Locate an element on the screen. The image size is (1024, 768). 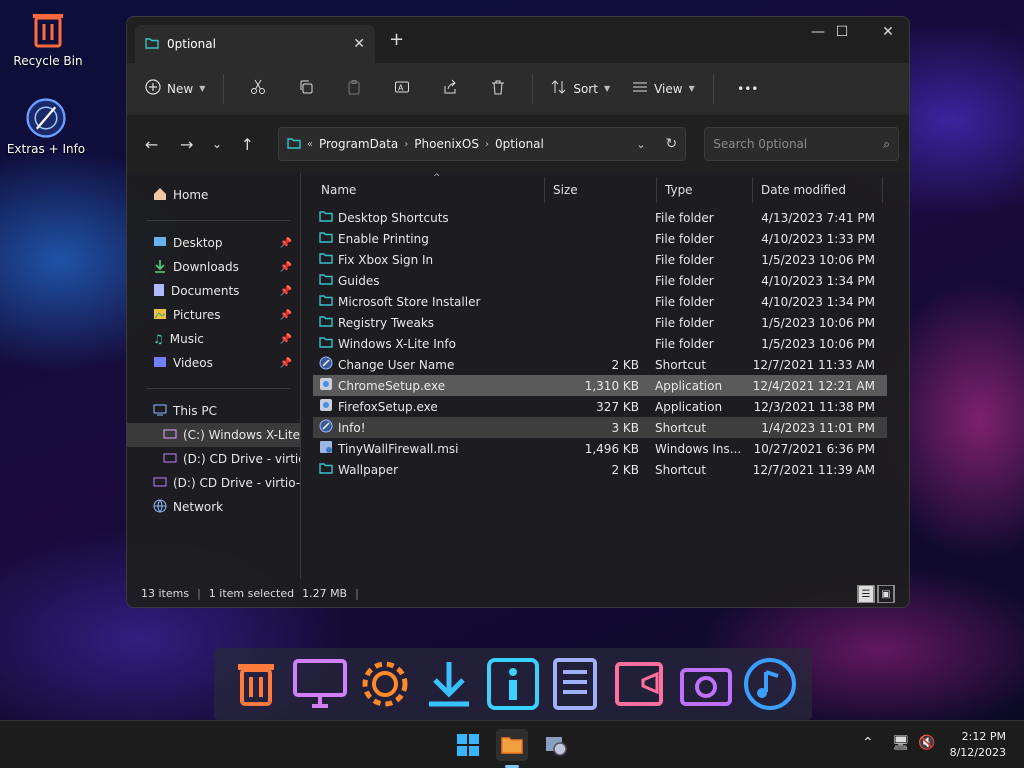
file-row: Wallpaper 2 KB Shortcut 12/7/2021 11:39 AM is located at coordinates (600, 469).